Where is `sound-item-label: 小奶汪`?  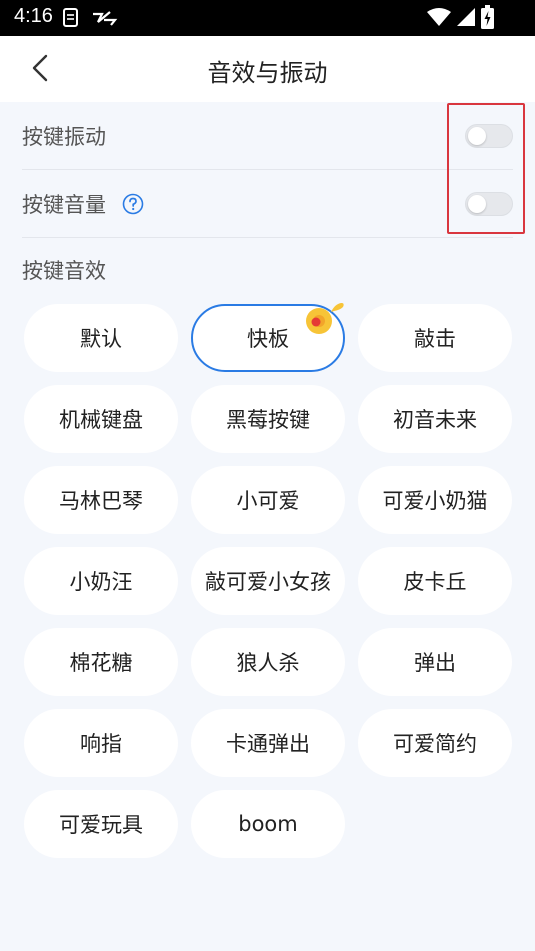 sound-item-label: 小奶汪 is located at coordinates (101, 582).